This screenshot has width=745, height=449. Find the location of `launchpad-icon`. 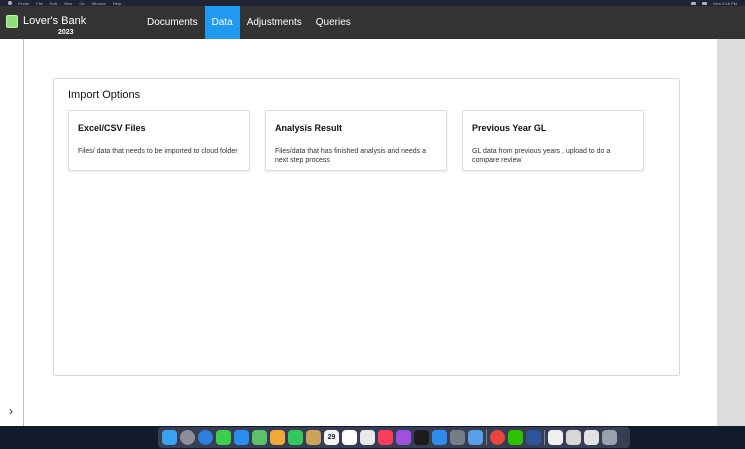

launchpad-icon is located at coordinates (187, 437).